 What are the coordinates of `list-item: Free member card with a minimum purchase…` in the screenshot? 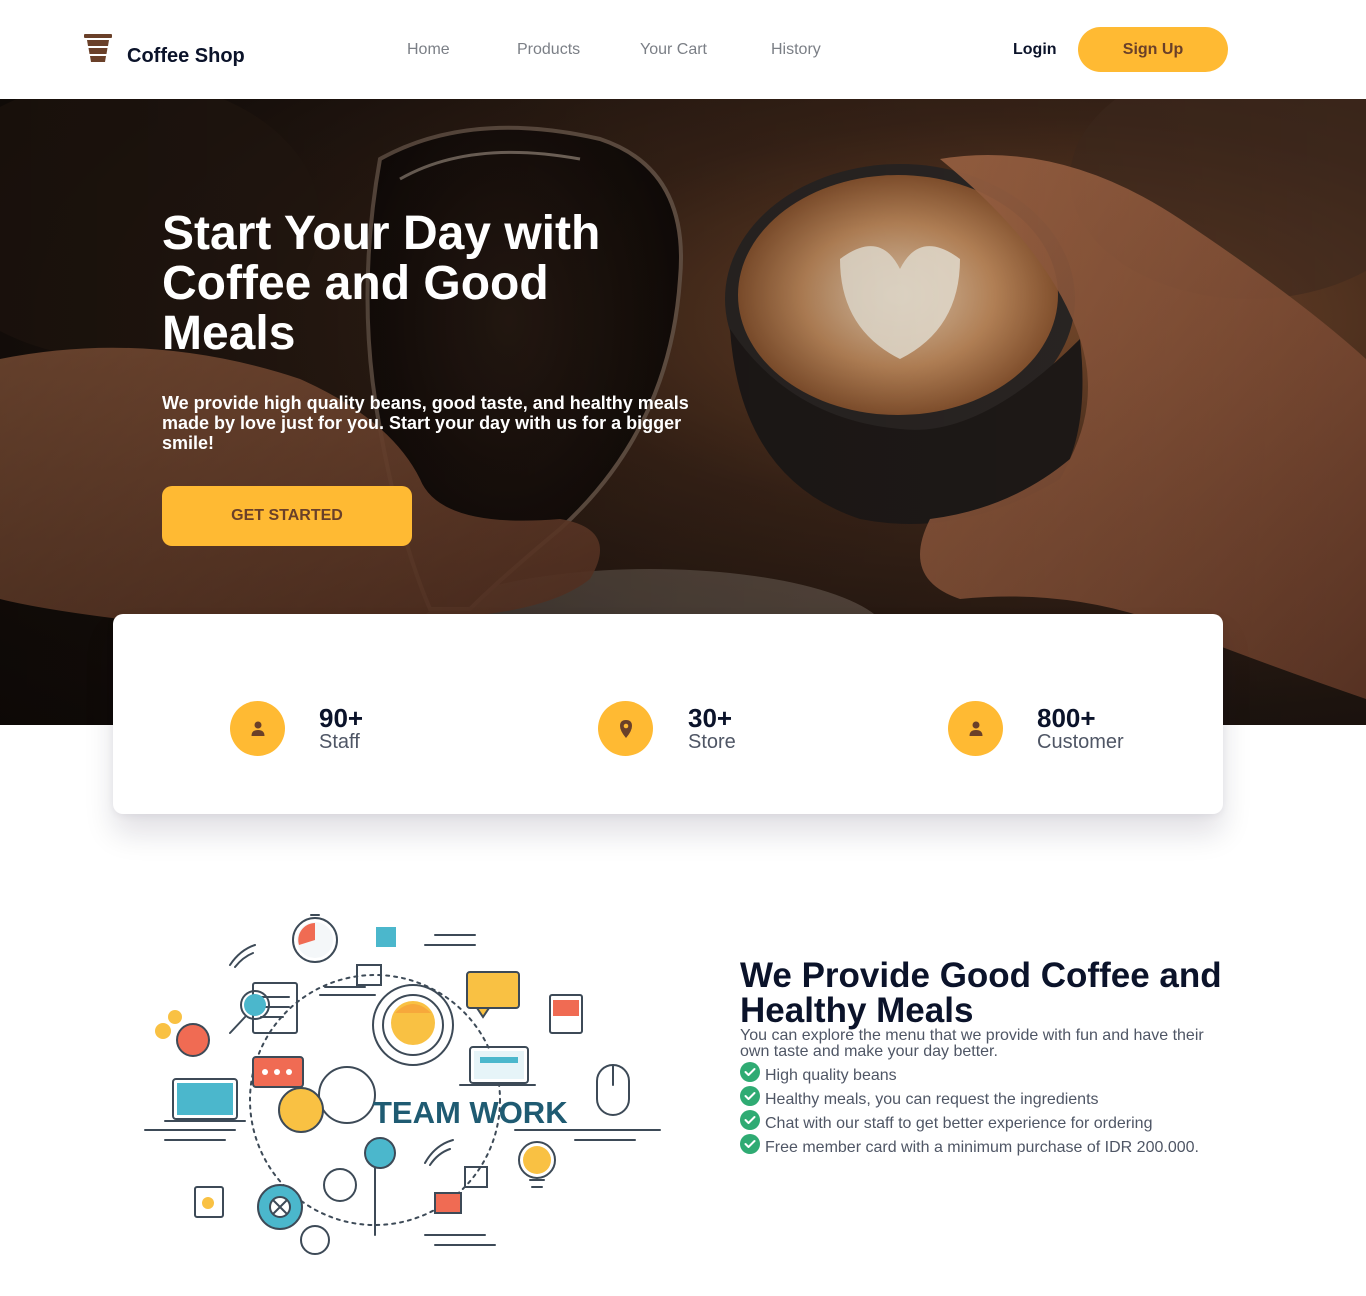 It's located at (969, 1147).